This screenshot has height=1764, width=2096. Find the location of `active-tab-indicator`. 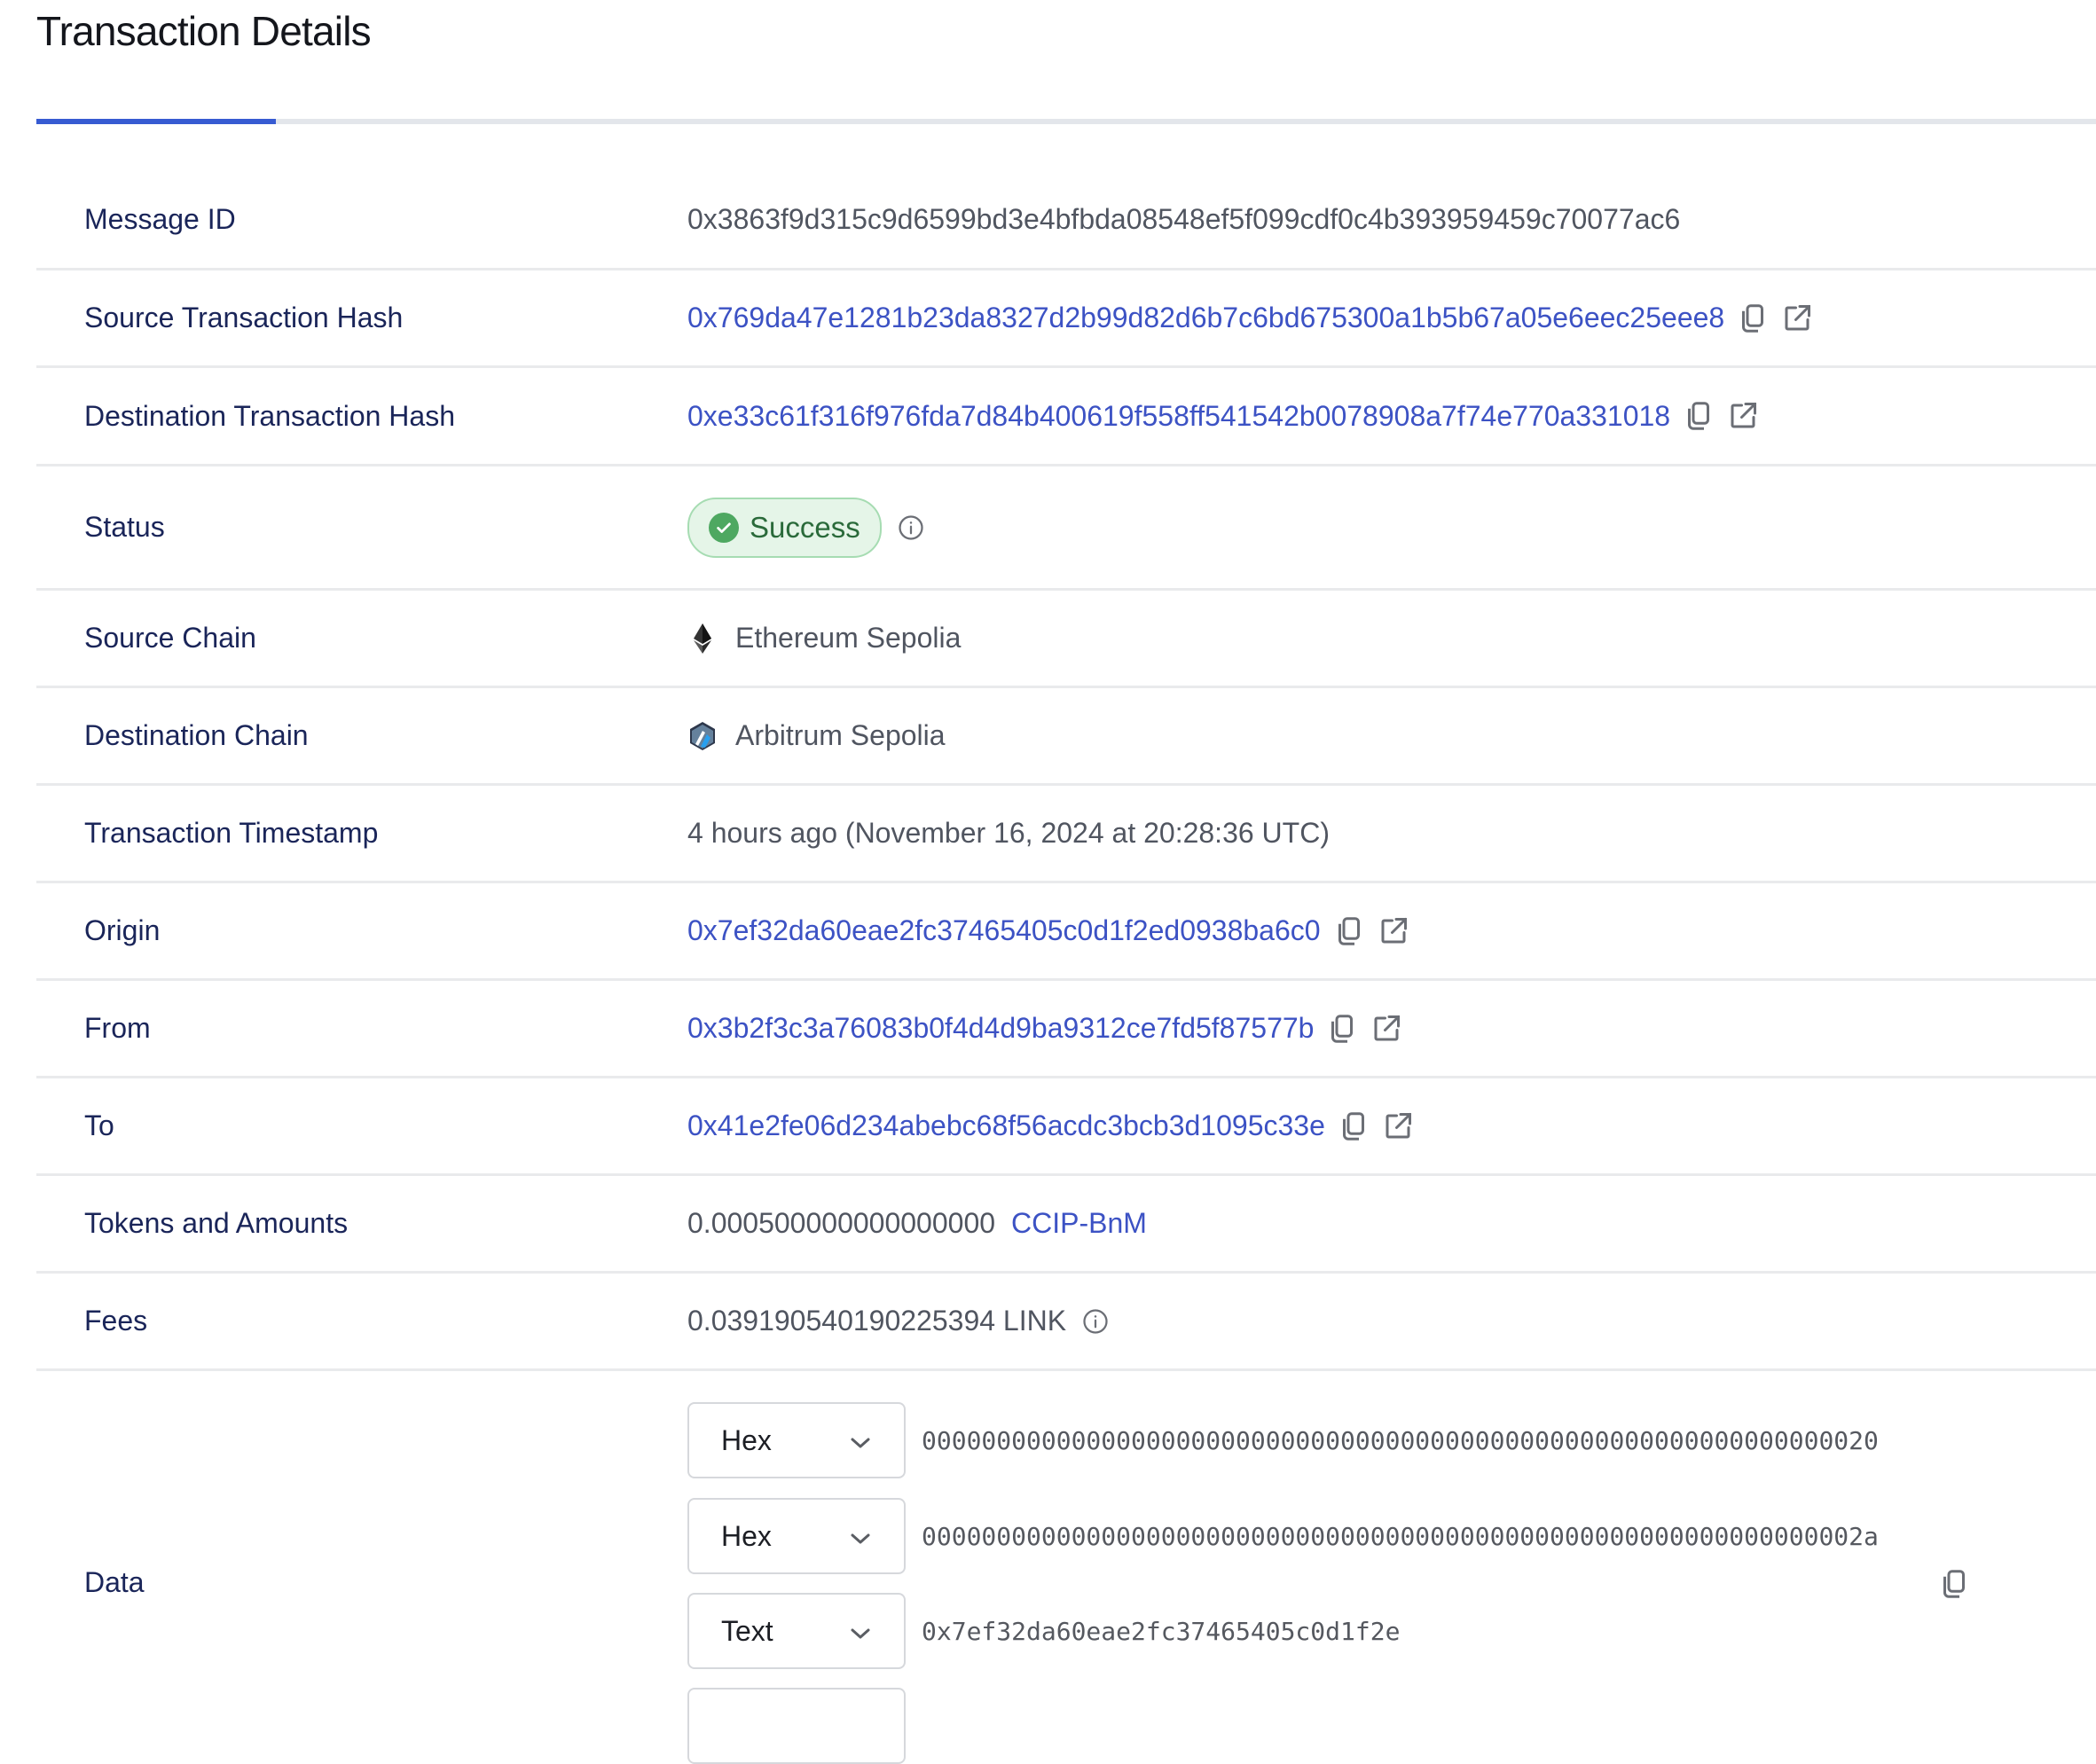

active-tab-indicator is located at coordinates (156, 121).